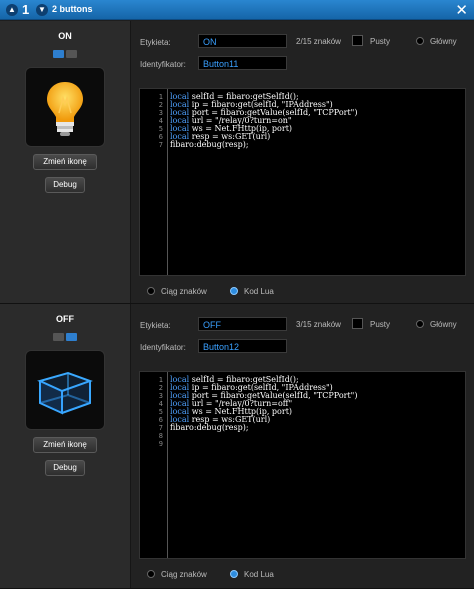 The width and height of the screenshot is (474, 589). I want to click on id-input: Button12, so click(242, 346).